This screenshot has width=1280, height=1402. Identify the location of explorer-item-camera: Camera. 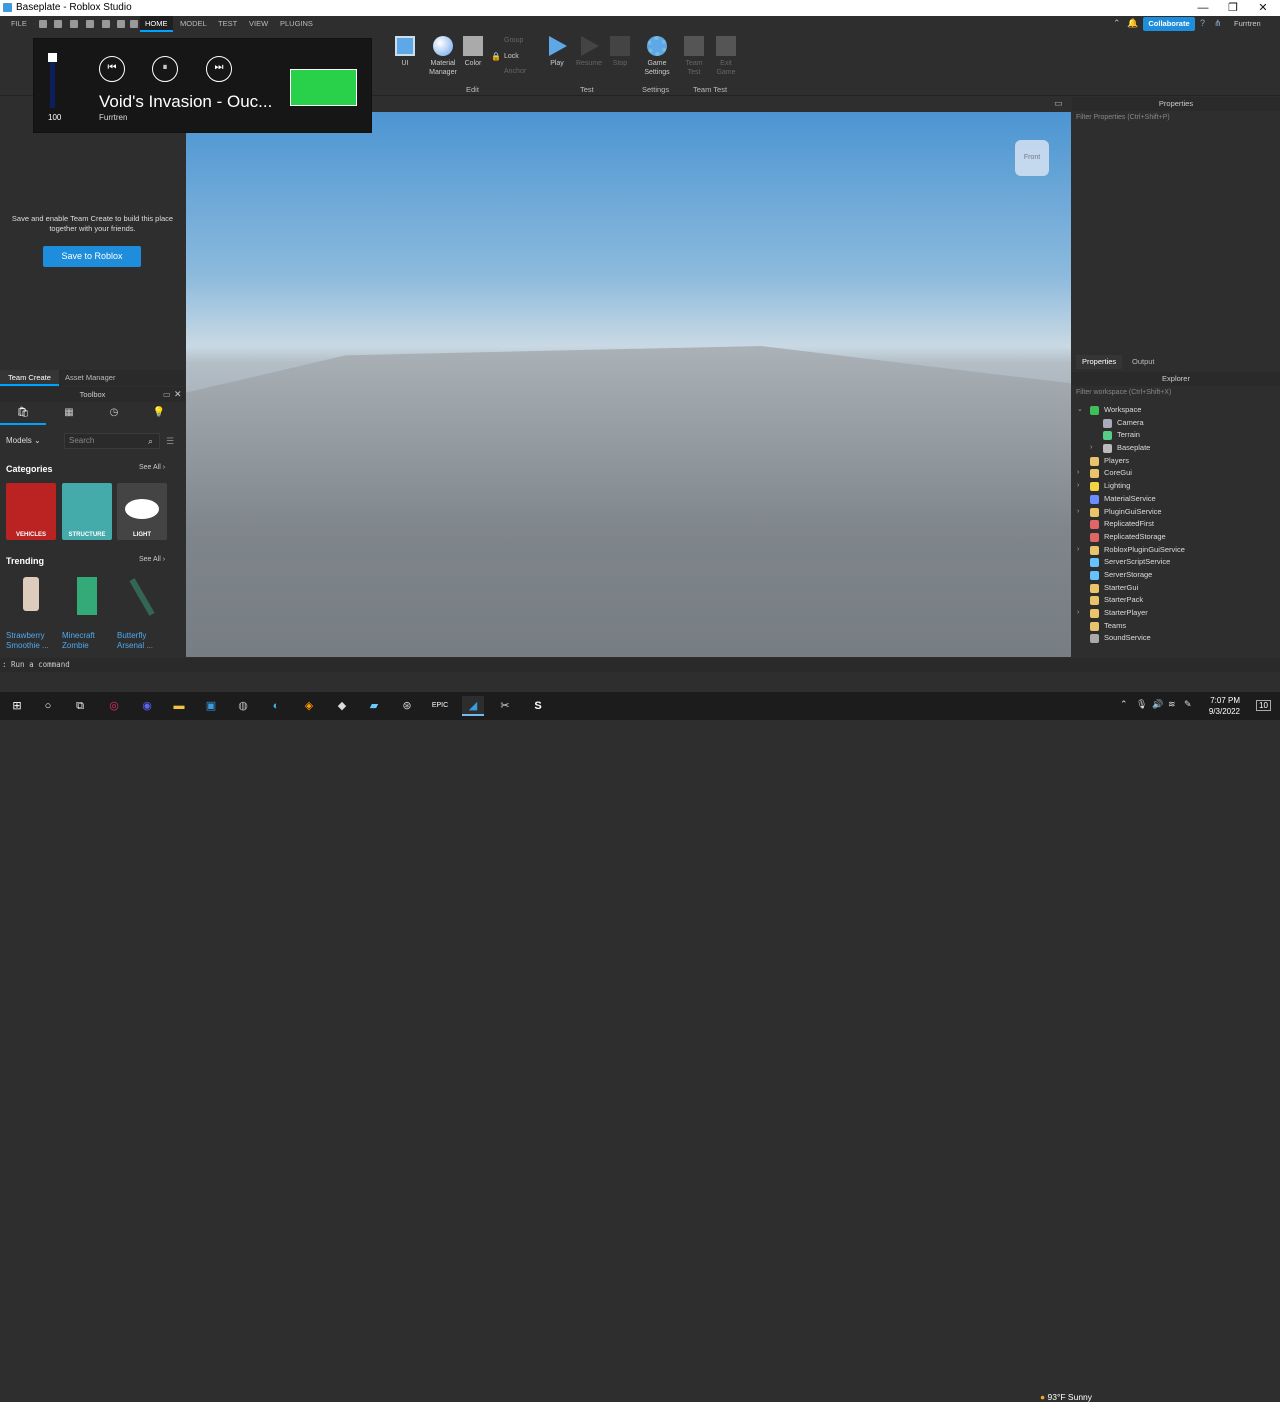
(1173, 423).